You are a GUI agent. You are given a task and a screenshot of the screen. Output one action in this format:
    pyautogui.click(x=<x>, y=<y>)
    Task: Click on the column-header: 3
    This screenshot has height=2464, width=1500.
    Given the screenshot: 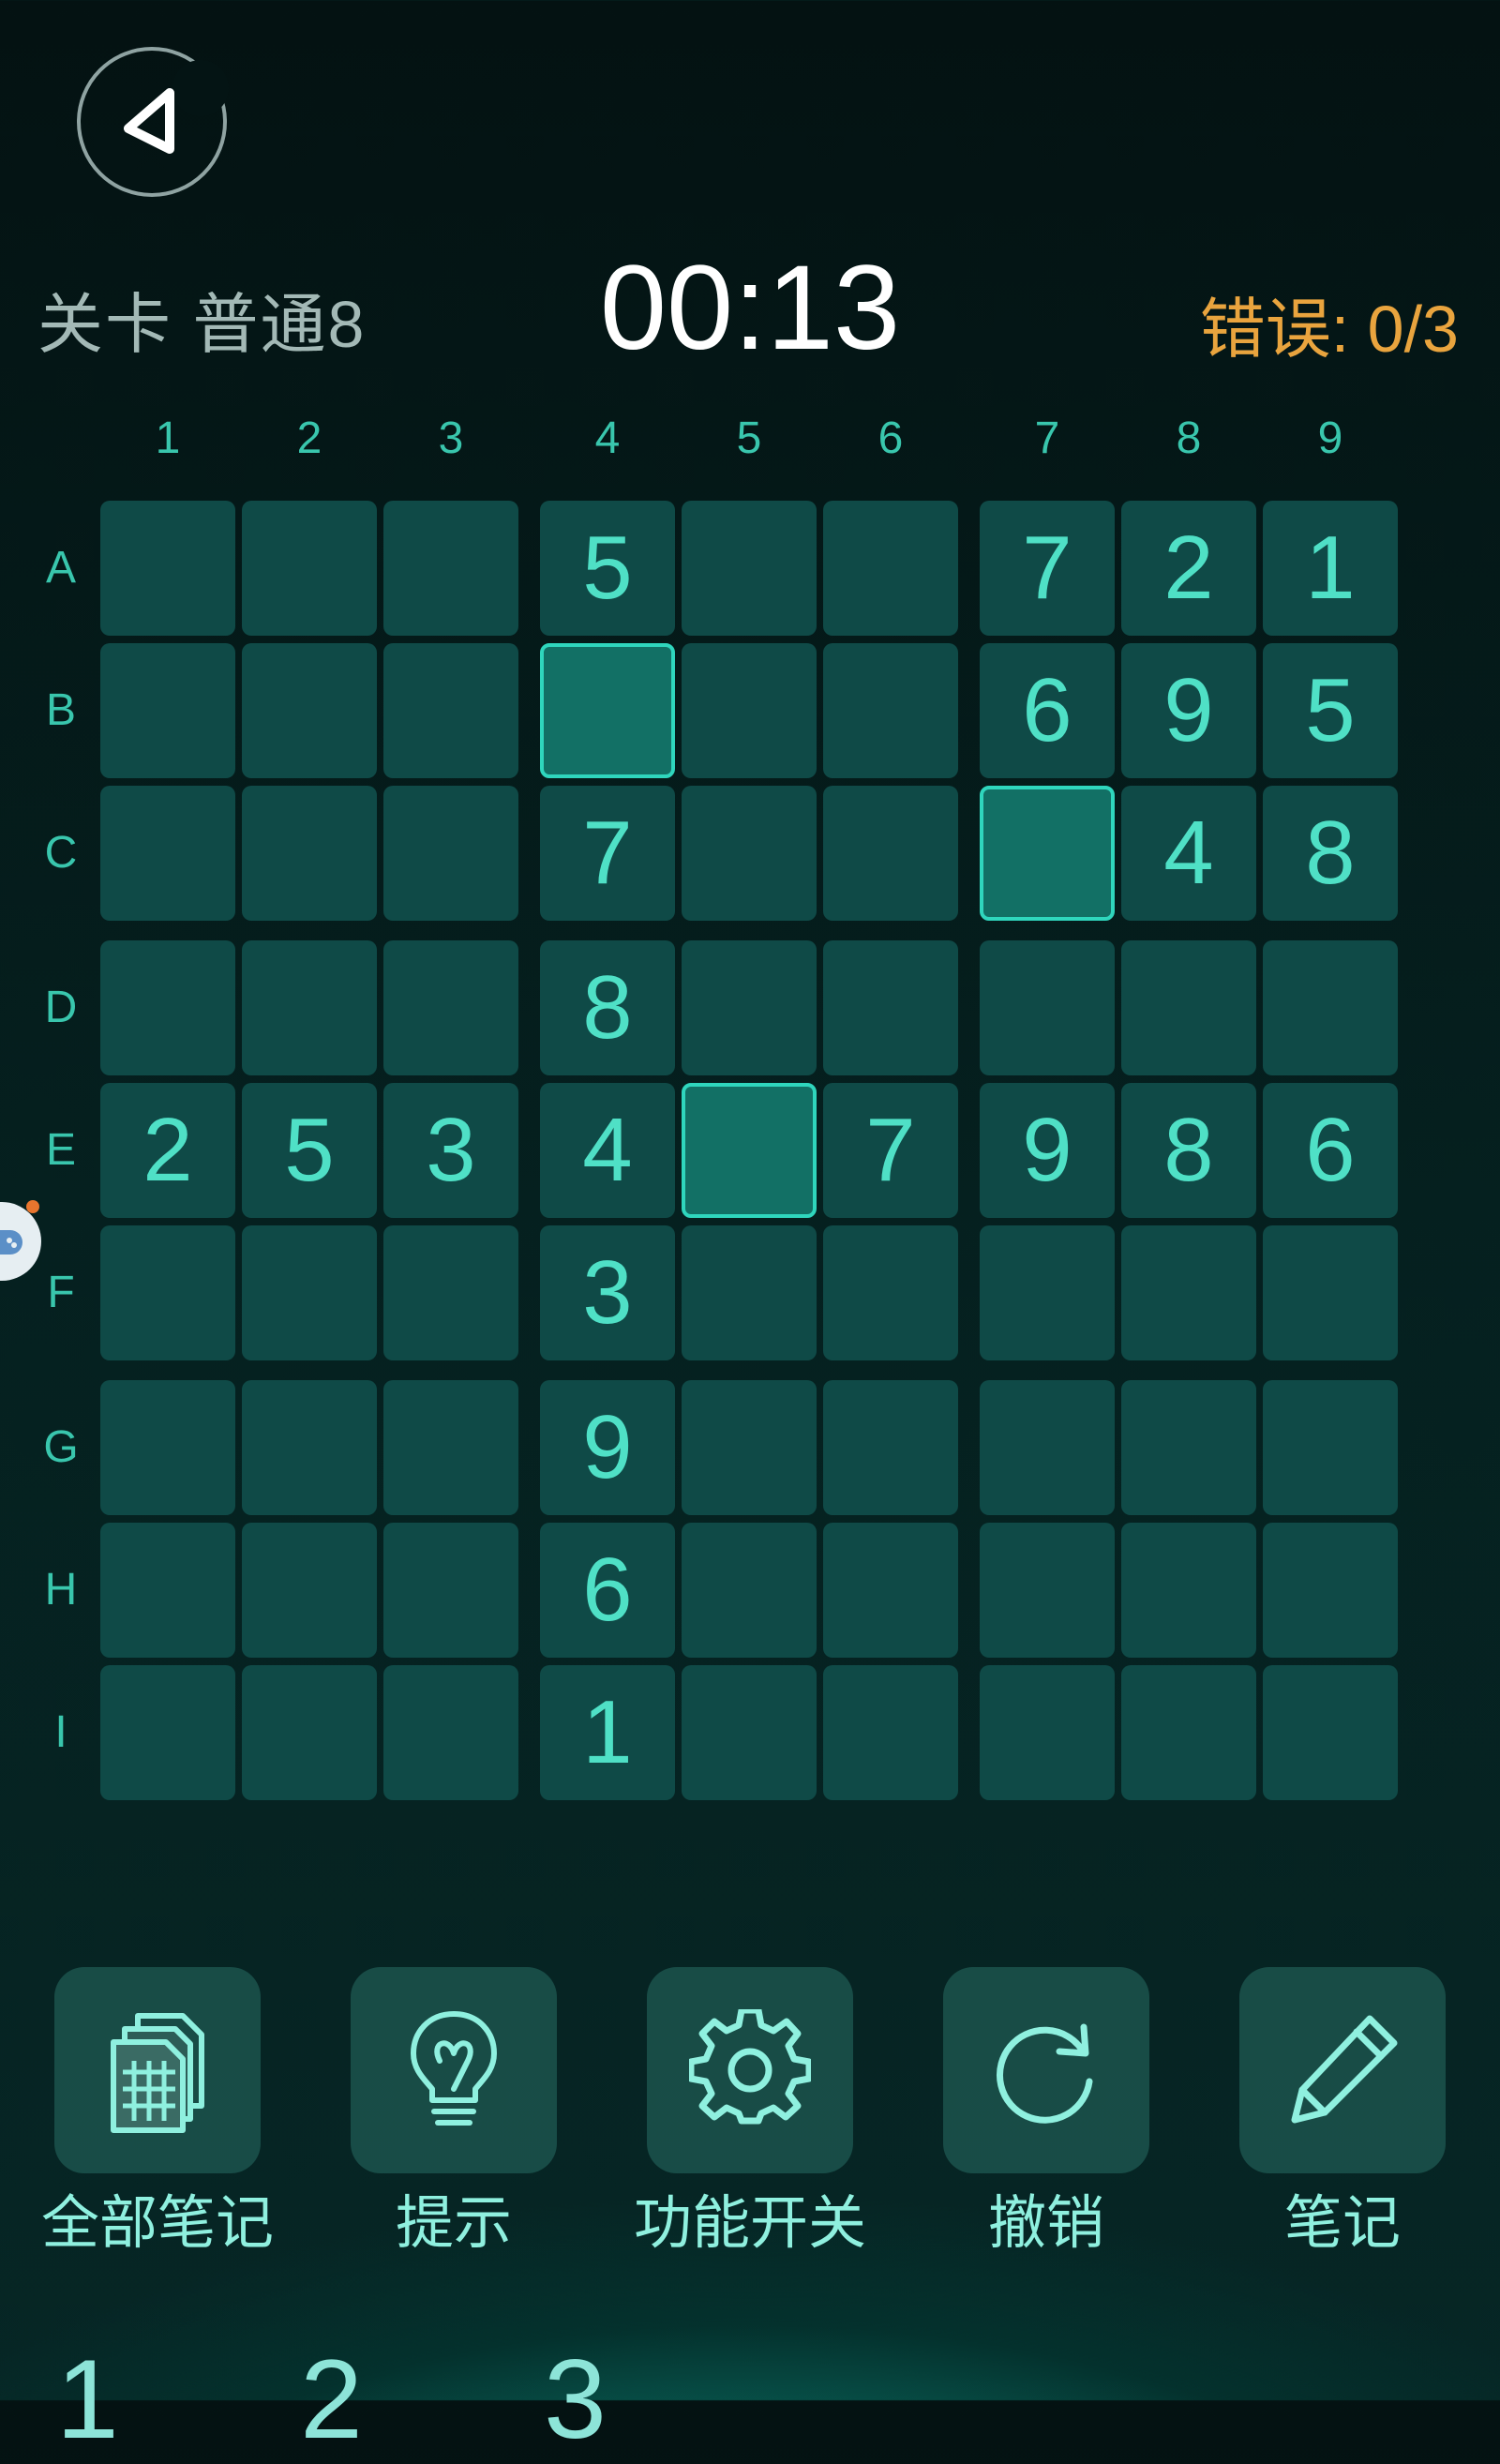 What is the action you would take?
    pyautogui.click(x=451, y=438)
    